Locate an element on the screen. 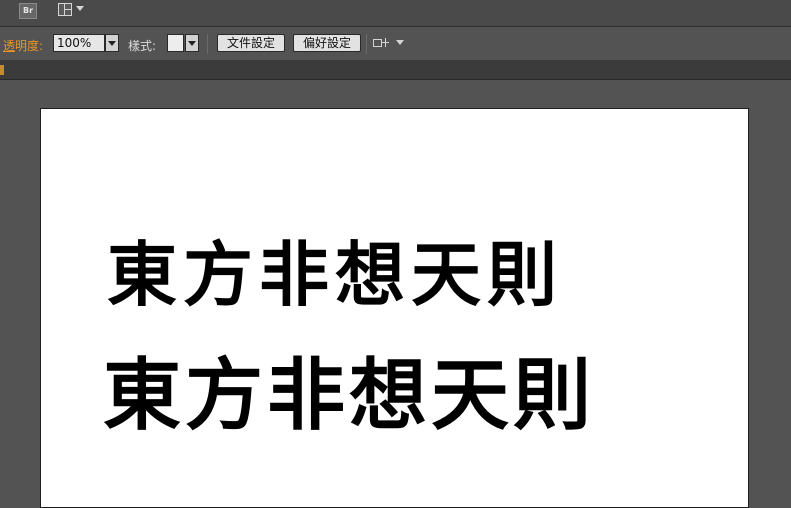 The image size is (791, 508). preferences-button: 偏好設定 is located at coordinates (327, 43).